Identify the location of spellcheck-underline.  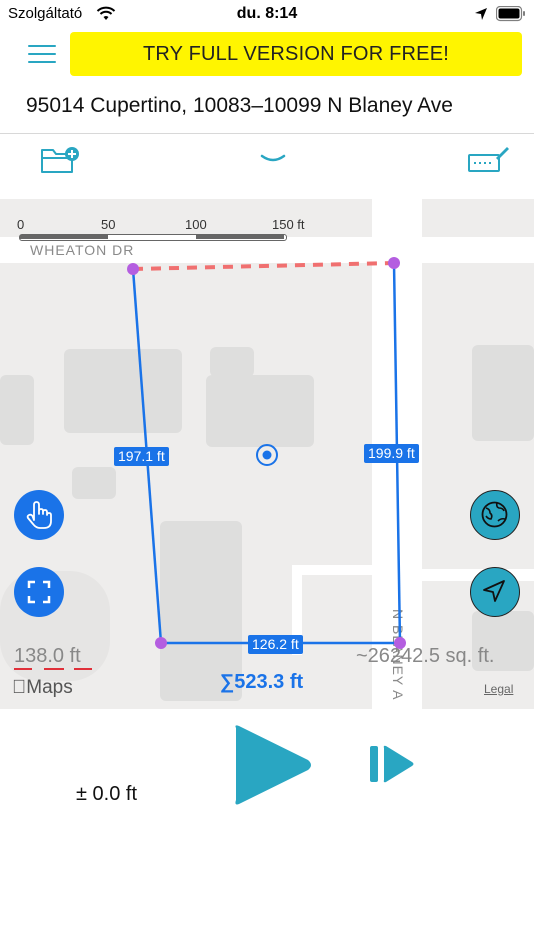
(53, 669).